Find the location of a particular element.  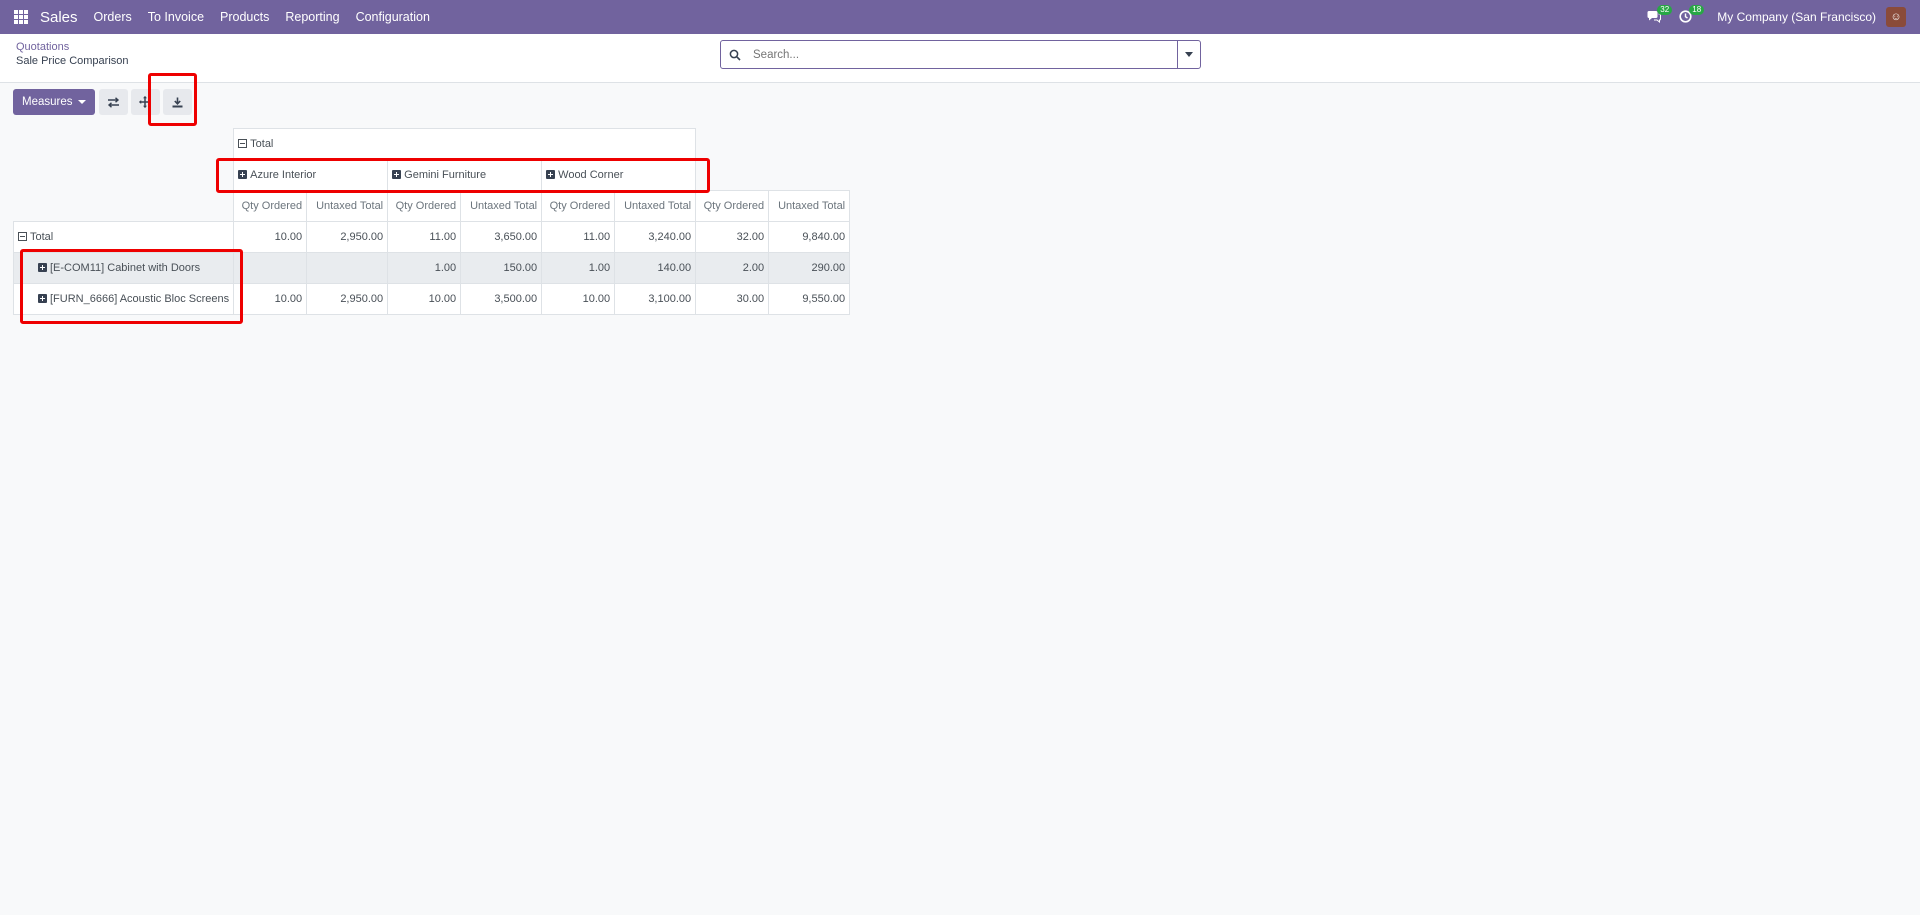

search-icon is located at coordinates (735, 54).